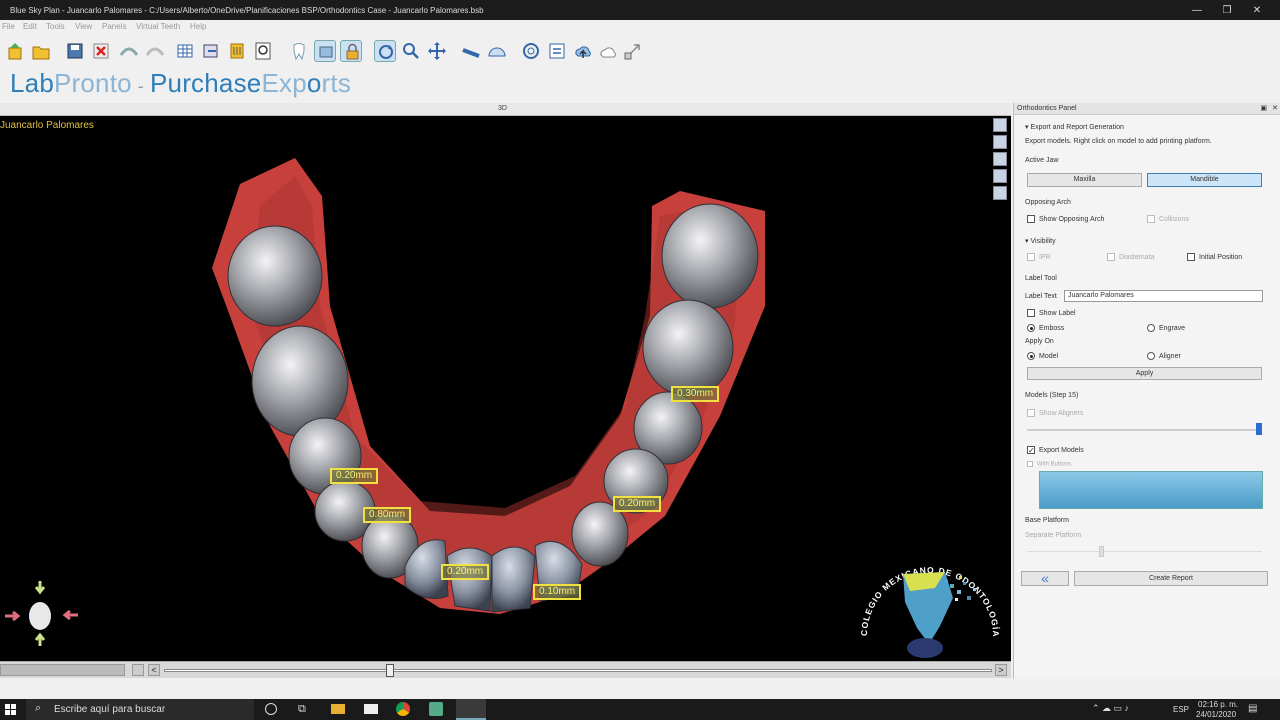  What do you see at coordinates (302, 709) in the screenshot?
I see `task-view-icon: ⧉` at bounding box center [302, 709].